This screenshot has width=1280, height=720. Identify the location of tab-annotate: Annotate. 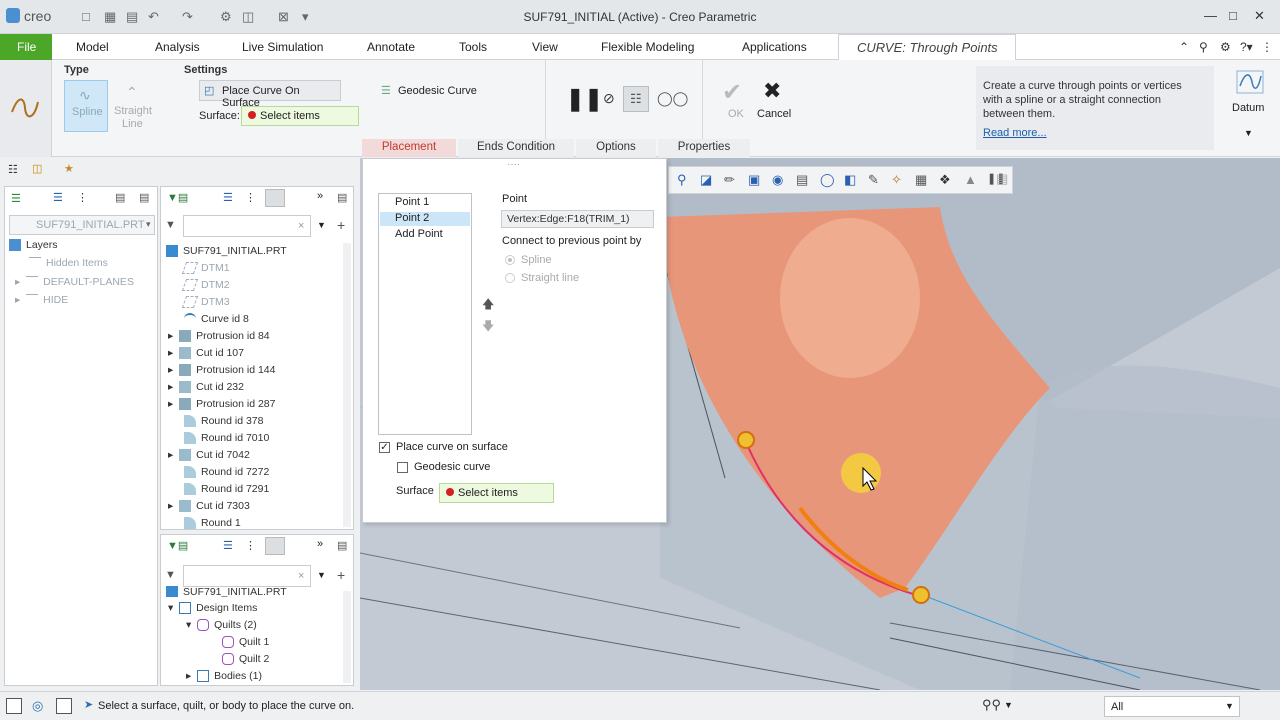
(391, 47).